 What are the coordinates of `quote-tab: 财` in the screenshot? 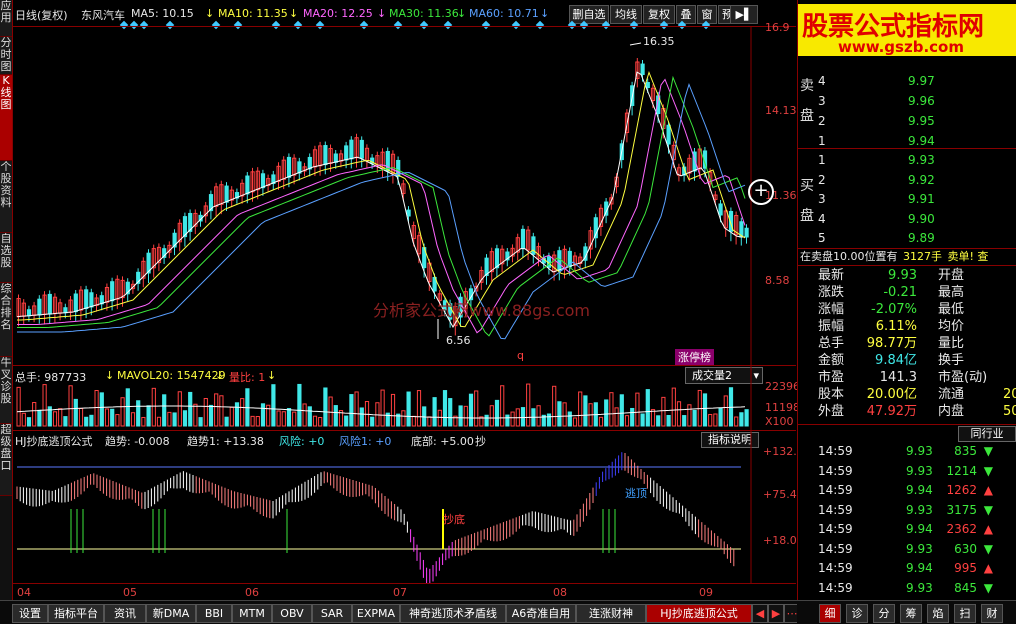 It's located at (992, 613).